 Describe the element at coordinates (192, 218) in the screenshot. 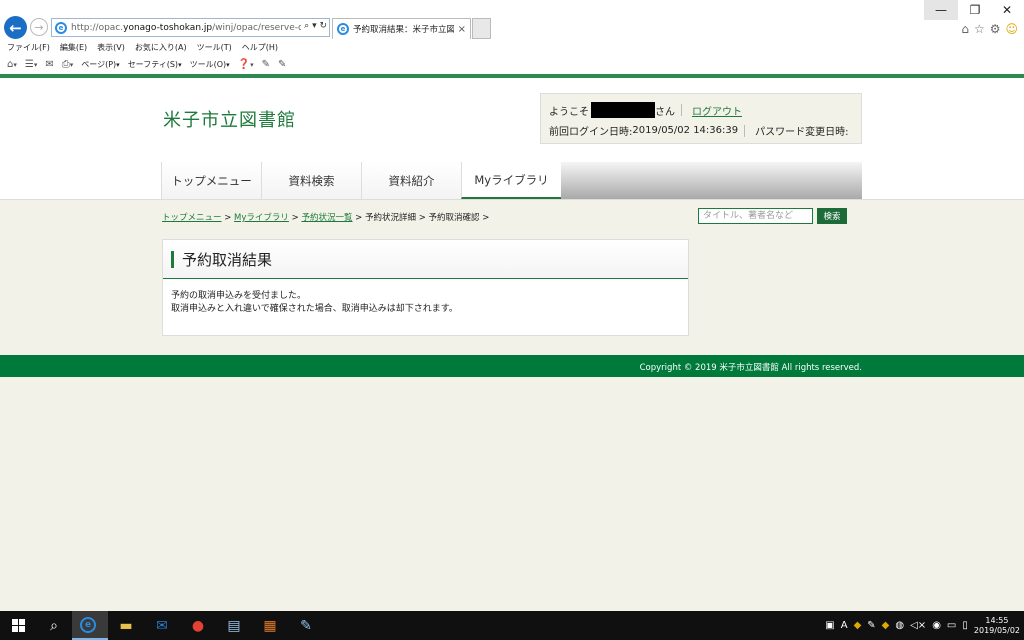

I see `breadcrumb-top: トップメニュー` at that location.